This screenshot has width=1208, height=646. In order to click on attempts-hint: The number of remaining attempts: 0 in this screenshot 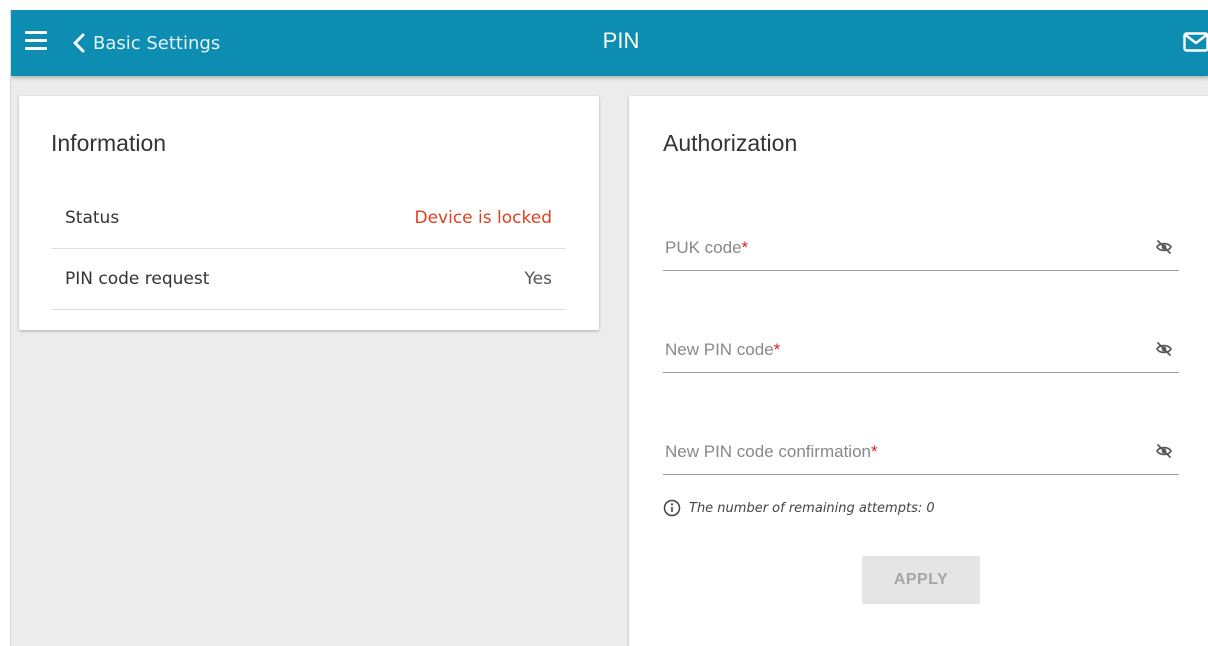, I will do `click(799, 508)`.